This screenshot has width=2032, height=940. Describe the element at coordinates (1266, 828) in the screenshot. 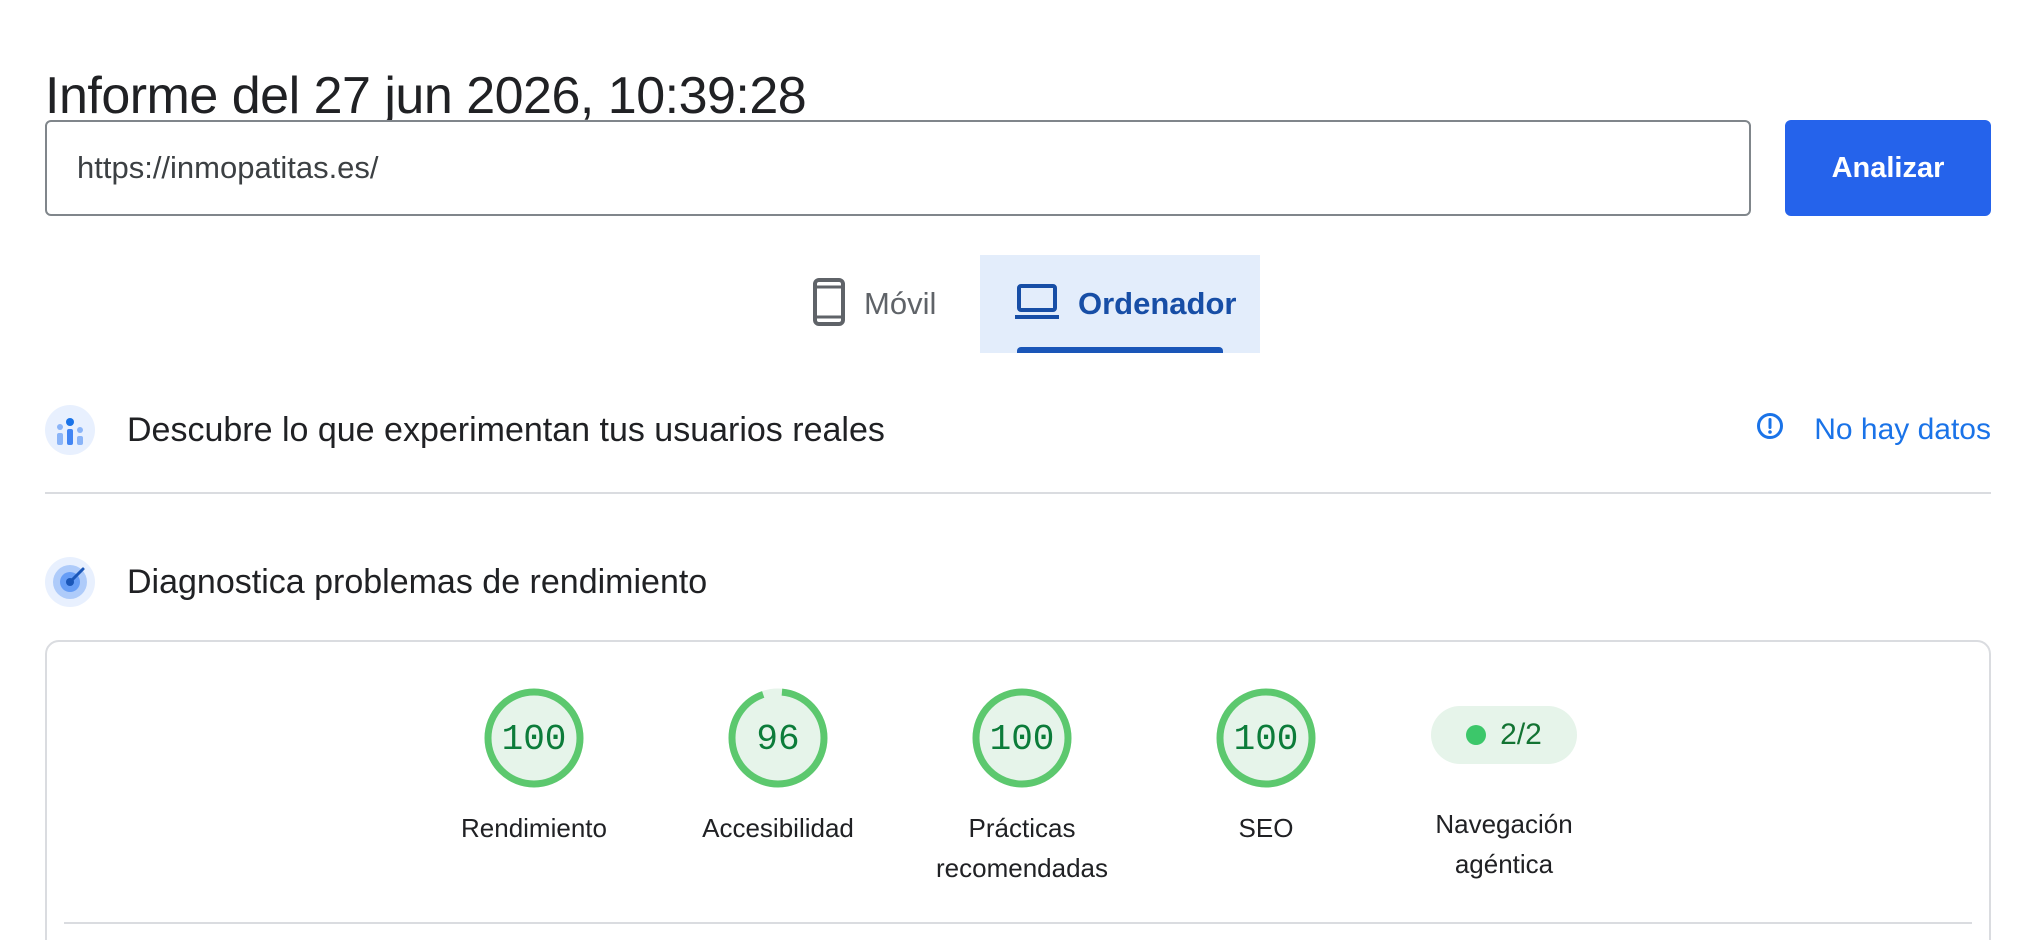

I see `score-label: SEO` at that location.